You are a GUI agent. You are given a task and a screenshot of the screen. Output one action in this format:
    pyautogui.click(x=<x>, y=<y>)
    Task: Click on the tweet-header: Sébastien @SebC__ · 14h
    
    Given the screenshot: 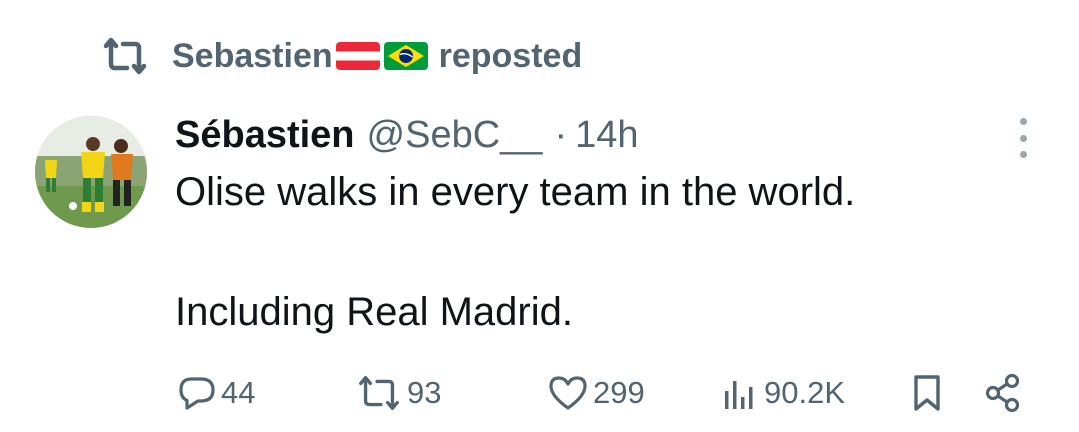 What is the action you would take?
    pyautogui.click(x=407, y=135)
    